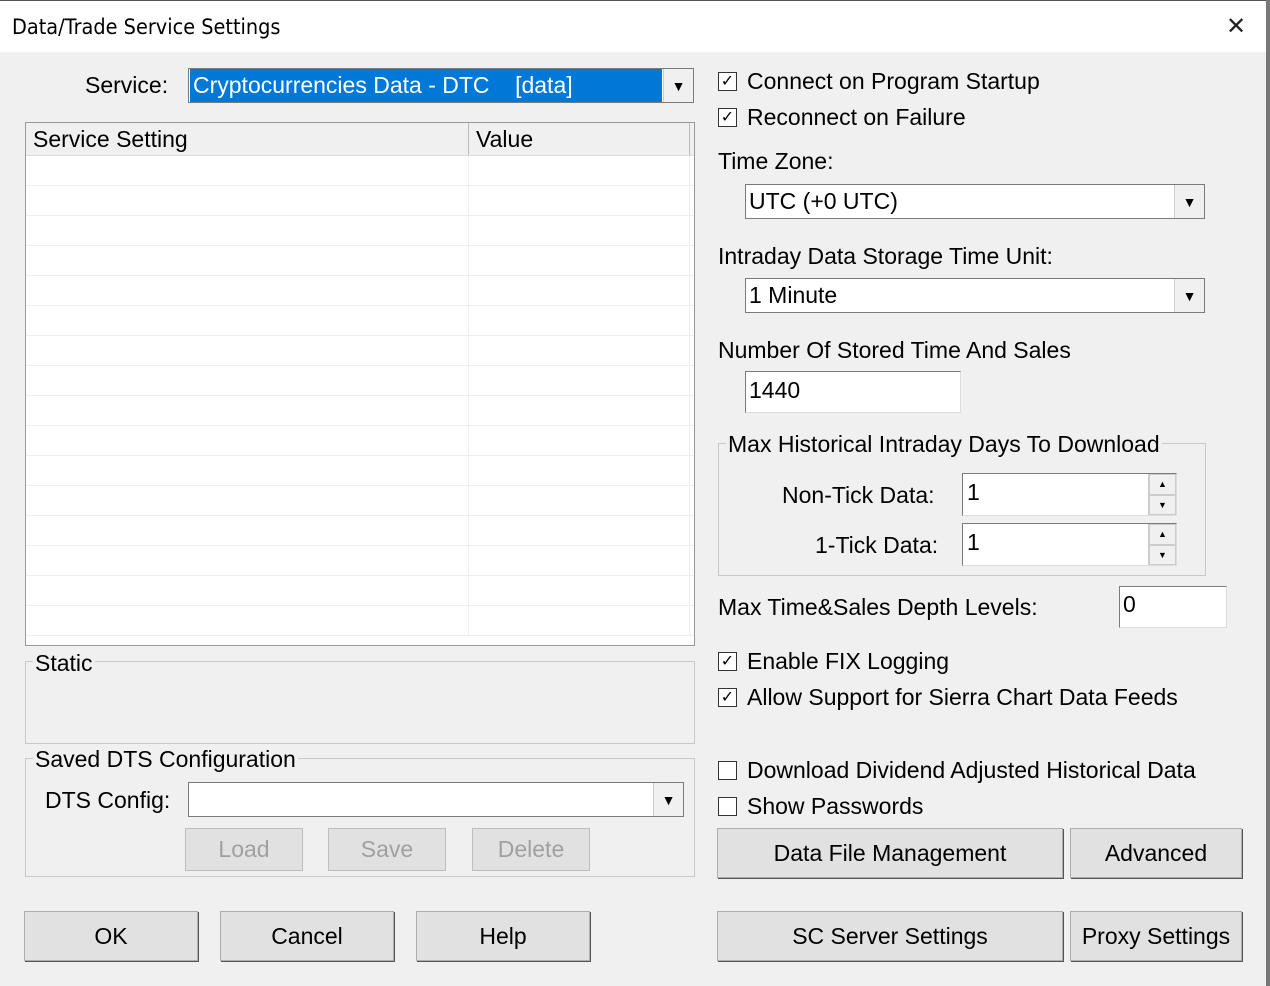 The width and height of the screenshot is (1270, 986). I want to click on time-zone-select: UTC (+0 UTC) ▼, so click(975, 201).